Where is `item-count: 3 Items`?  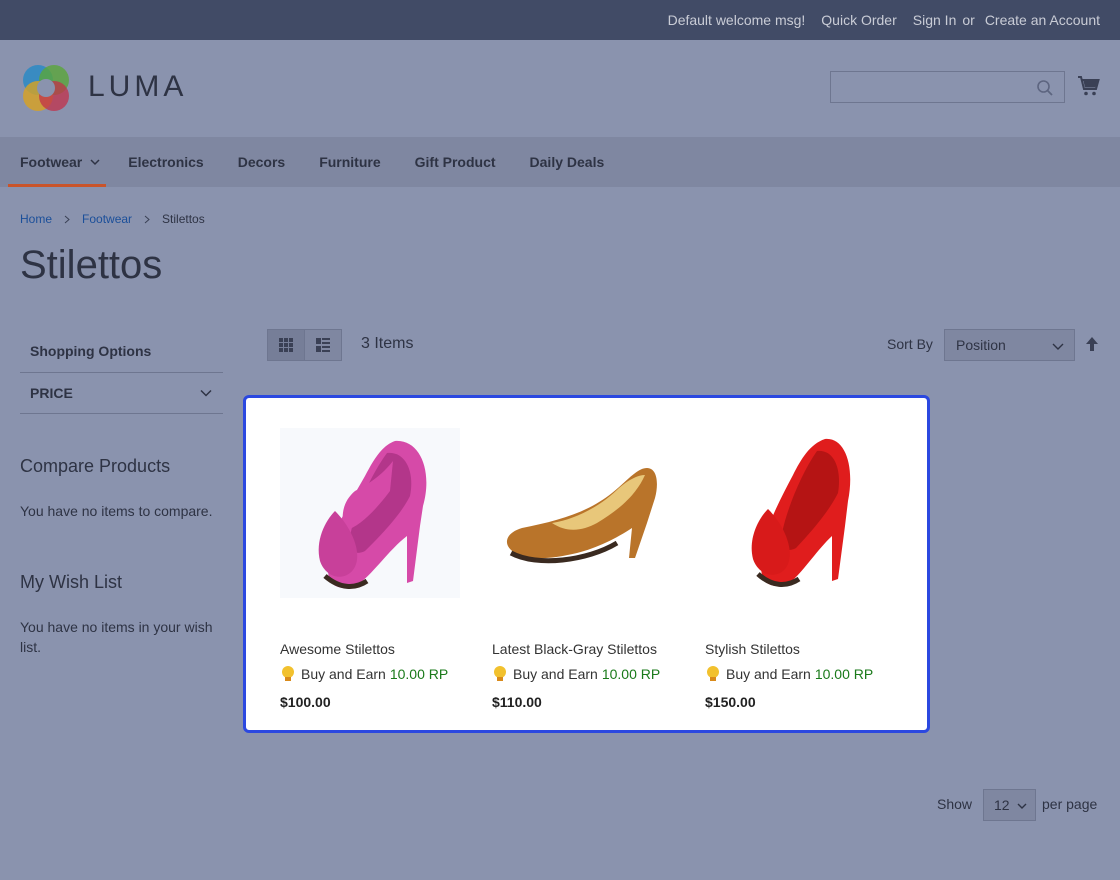 item-count: 3 Items is located at coordinates (387, 343).